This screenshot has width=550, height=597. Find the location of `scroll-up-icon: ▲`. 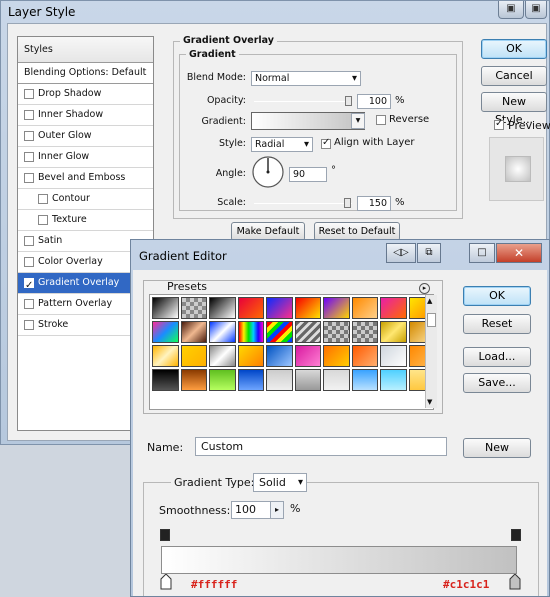

scroll-up-icon: ▲ is located at coordinates (429, 301).